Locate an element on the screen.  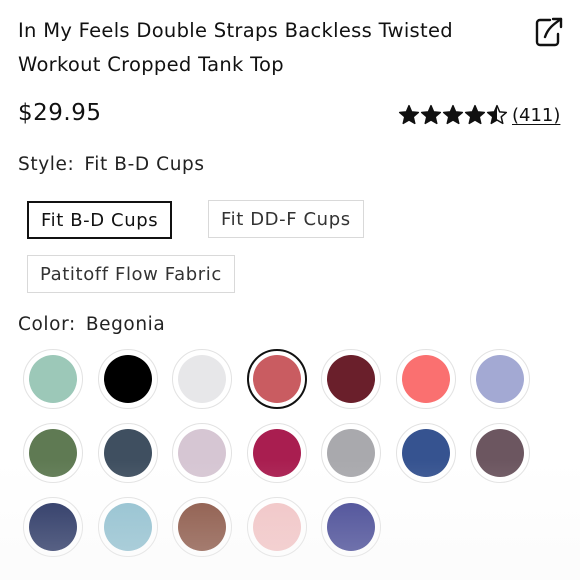
style-heading: Style: Fit B-D Cups is located at coordinates (111, 164).